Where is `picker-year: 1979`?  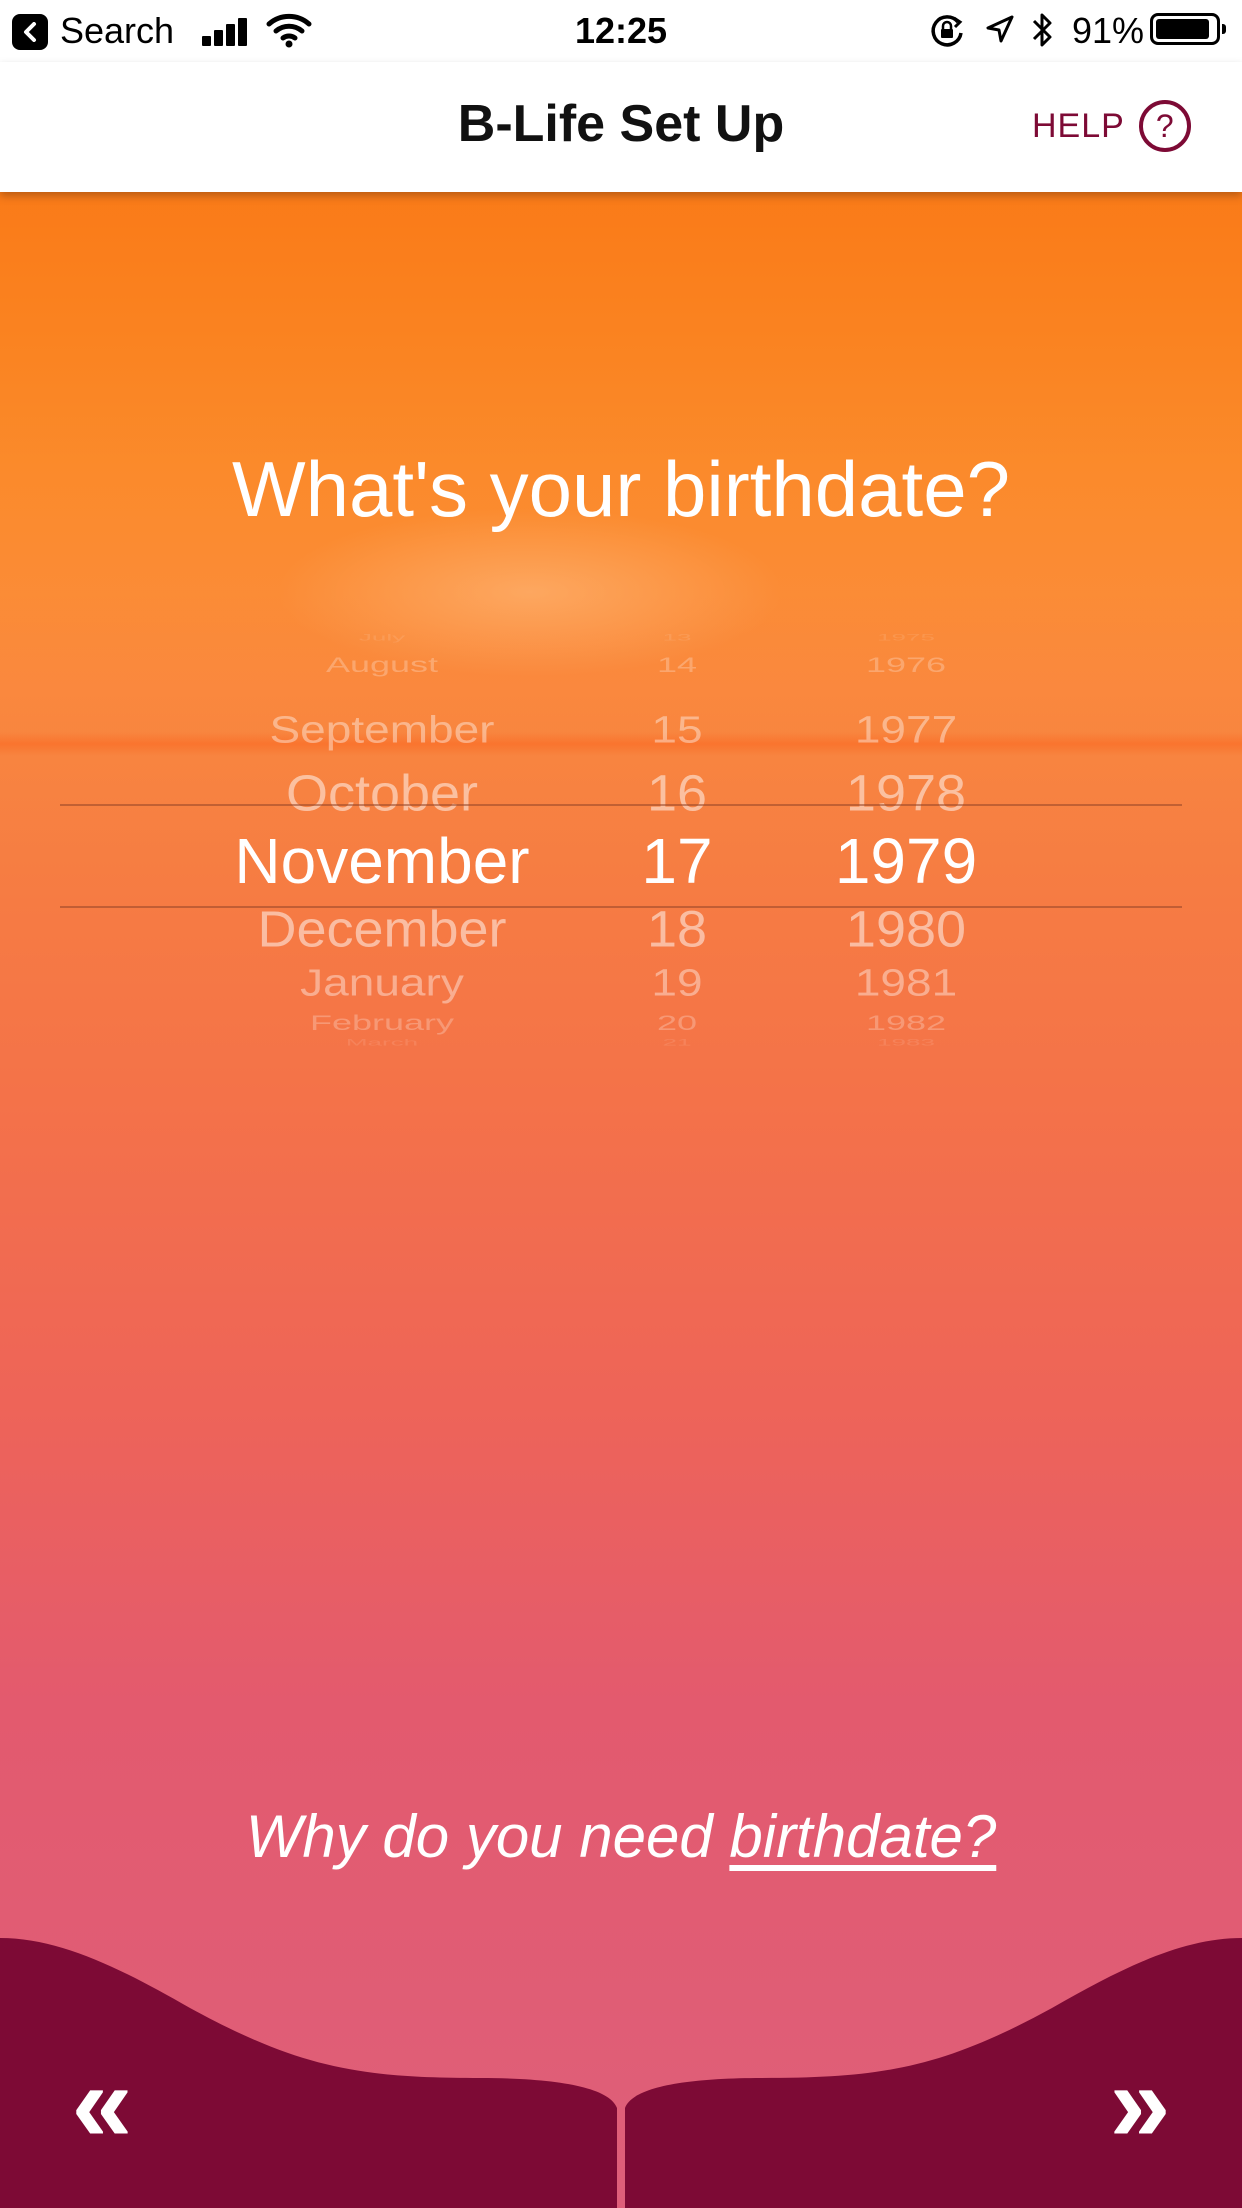
picker-year: 1979 is located at coordinates (906, 861).